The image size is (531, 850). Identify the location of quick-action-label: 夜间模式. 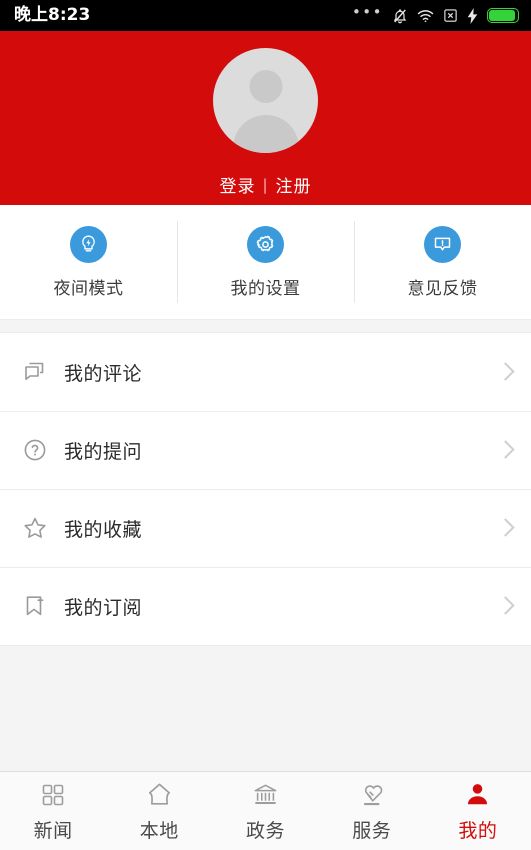
(88, 288).